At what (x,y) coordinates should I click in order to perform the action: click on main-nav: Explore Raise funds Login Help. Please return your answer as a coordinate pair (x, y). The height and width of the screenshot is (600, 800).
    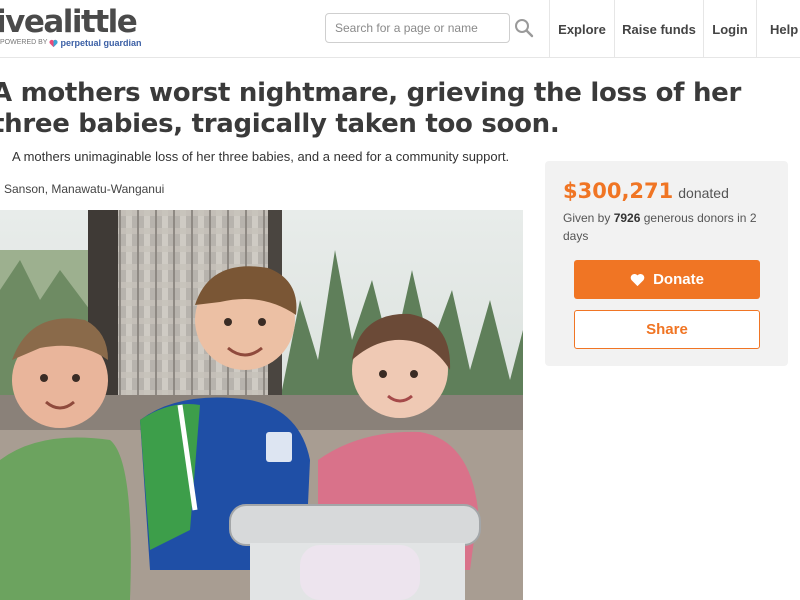
    Looking at the image, I should click on (674, 29).